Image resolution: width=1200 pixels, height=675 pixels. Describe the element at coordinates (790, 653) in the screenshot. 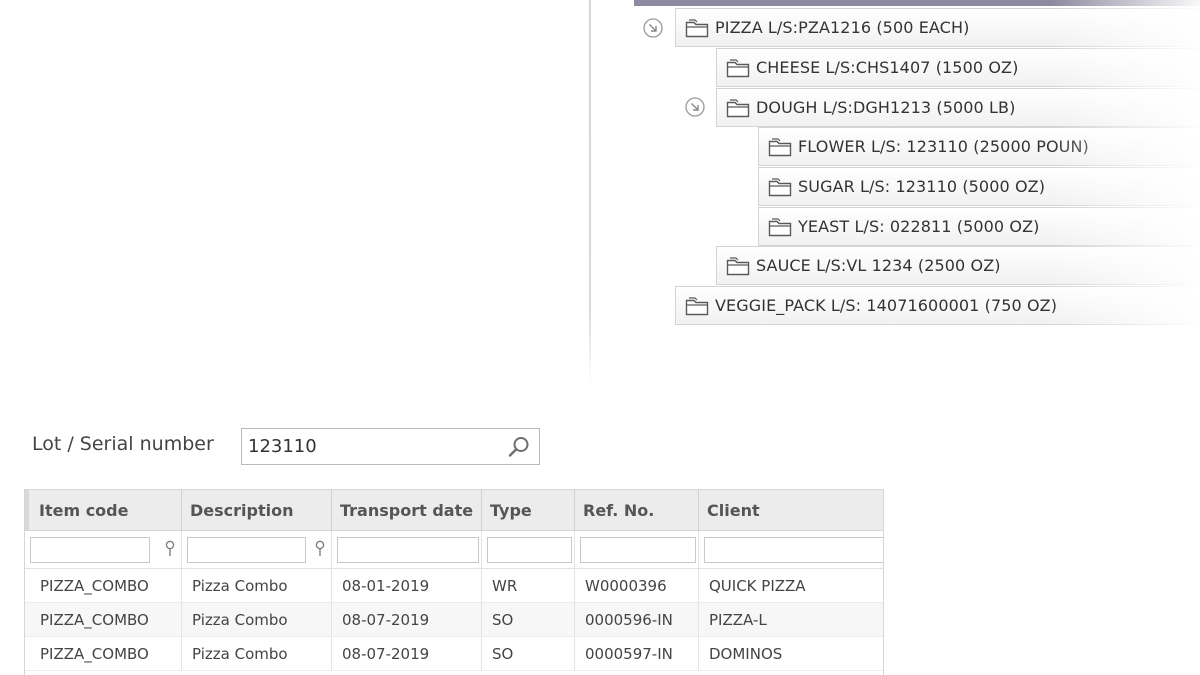

I see `cell-client: DOMINOS` at that location.